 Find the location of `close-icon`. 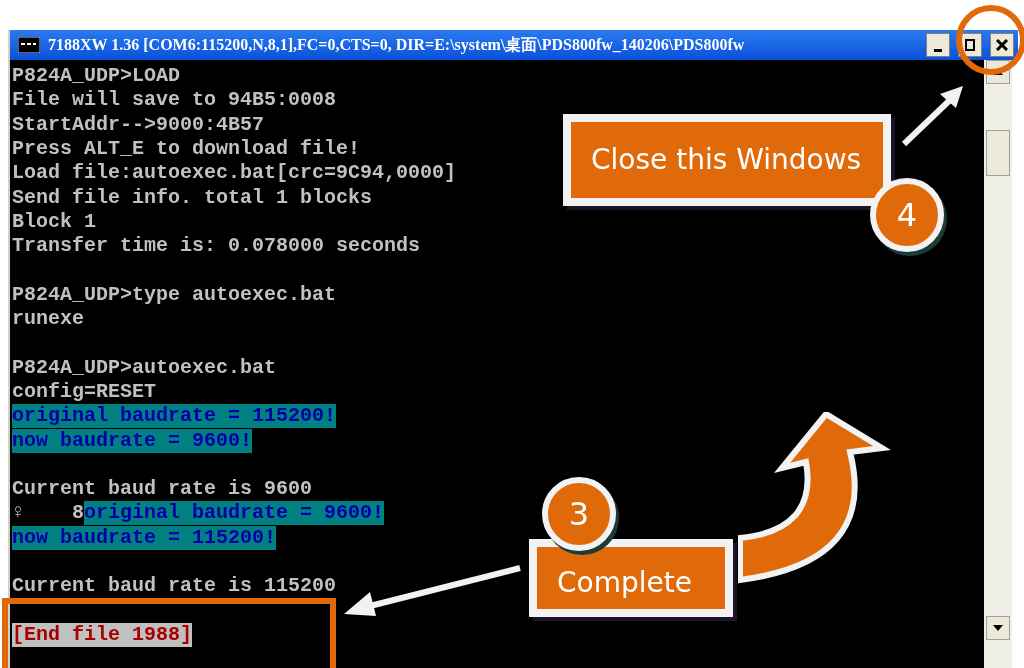

close-icon is located at coordinates (1002, 45).